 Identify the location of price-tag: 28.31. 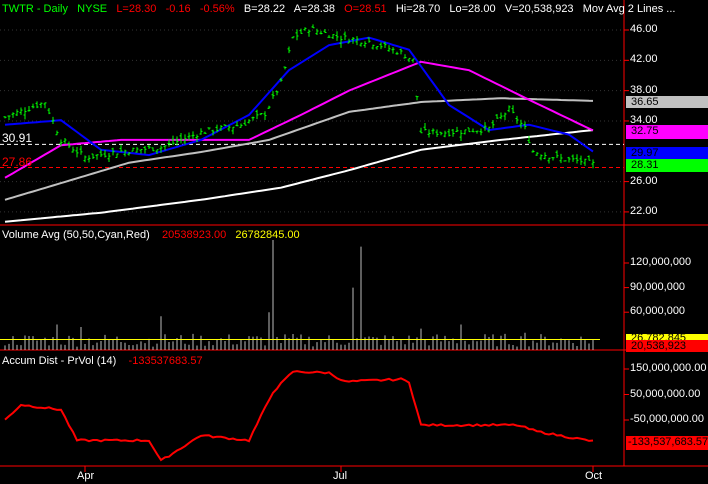
(667, 165).